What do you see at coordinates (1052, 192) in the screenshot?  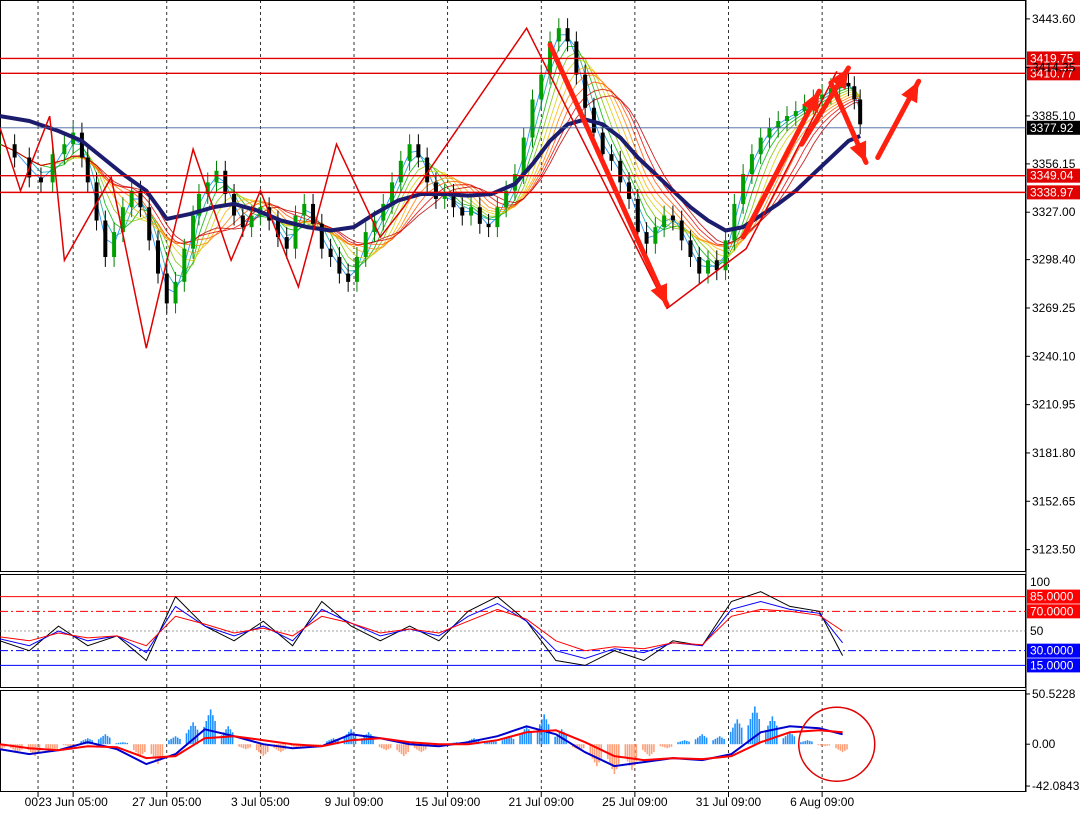 I see `level-label-3: 3338.97` at bounding box center [1052, 192].